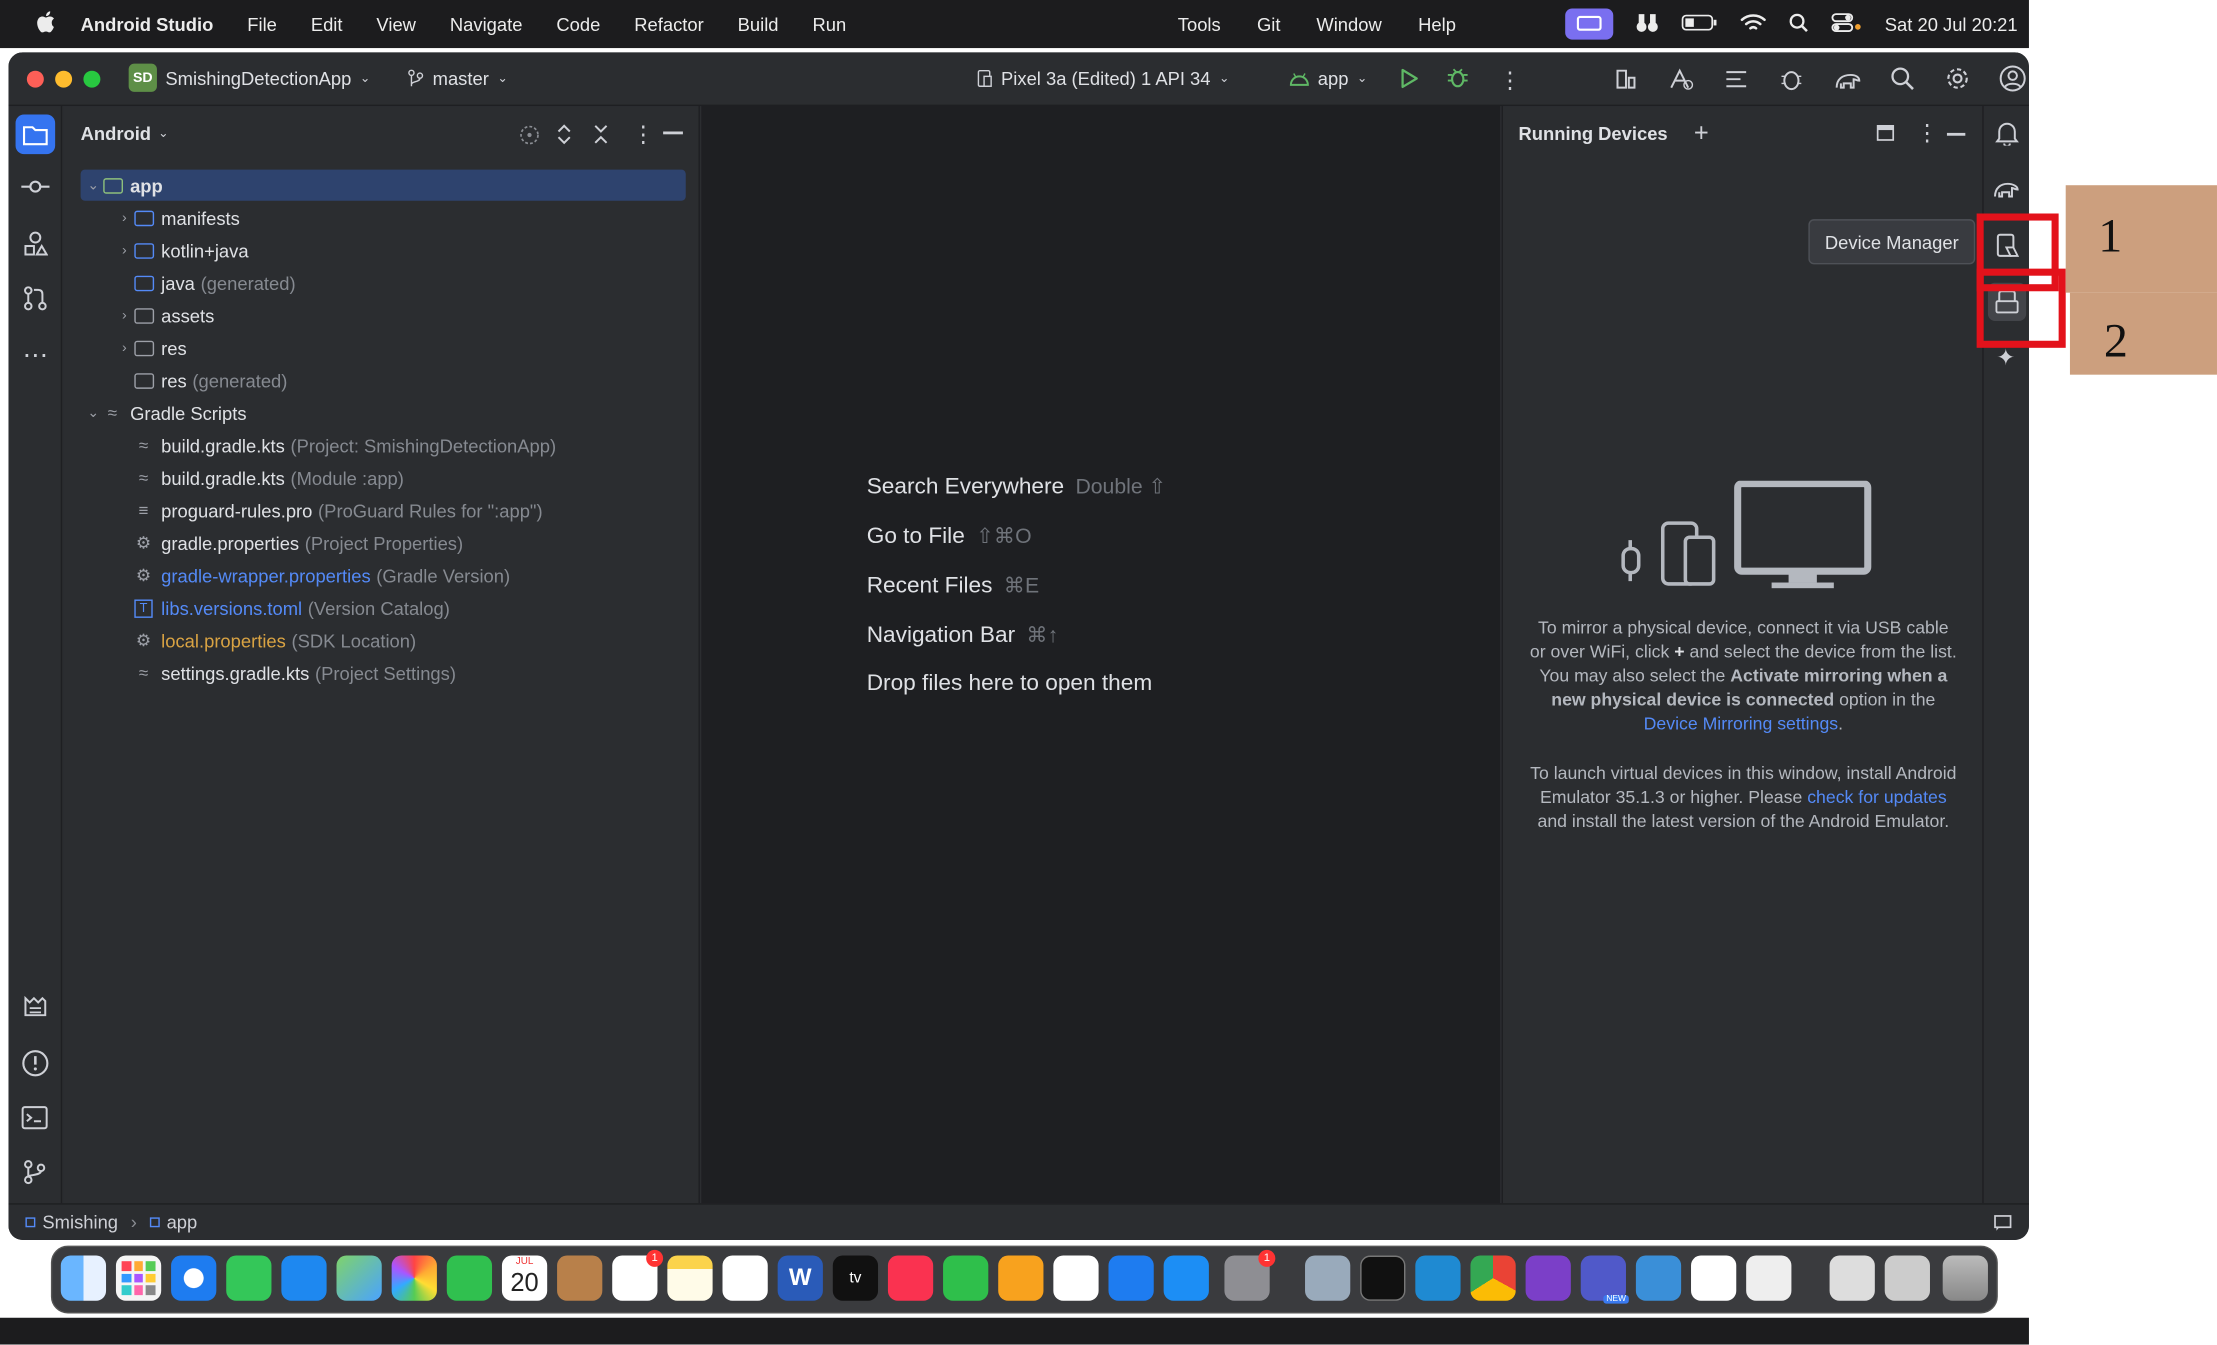 The width and height of the screenshot is (2217, 1345). What do you see at coordinates (1625, 78) in the screenshot?
I see `sync-gradle-icon` at bounding box center [1625, 78].